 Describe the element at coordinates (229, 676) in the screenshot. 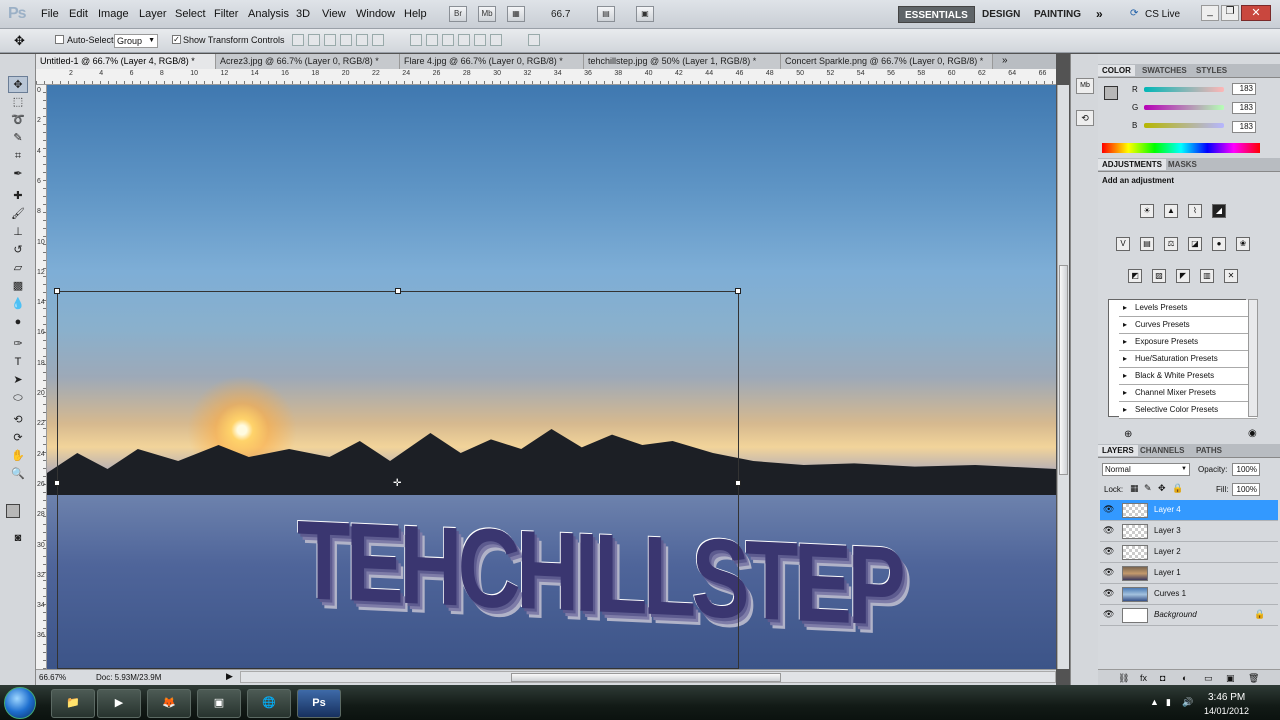

I see `status-menu-arrow-icon: ▶` at that location.